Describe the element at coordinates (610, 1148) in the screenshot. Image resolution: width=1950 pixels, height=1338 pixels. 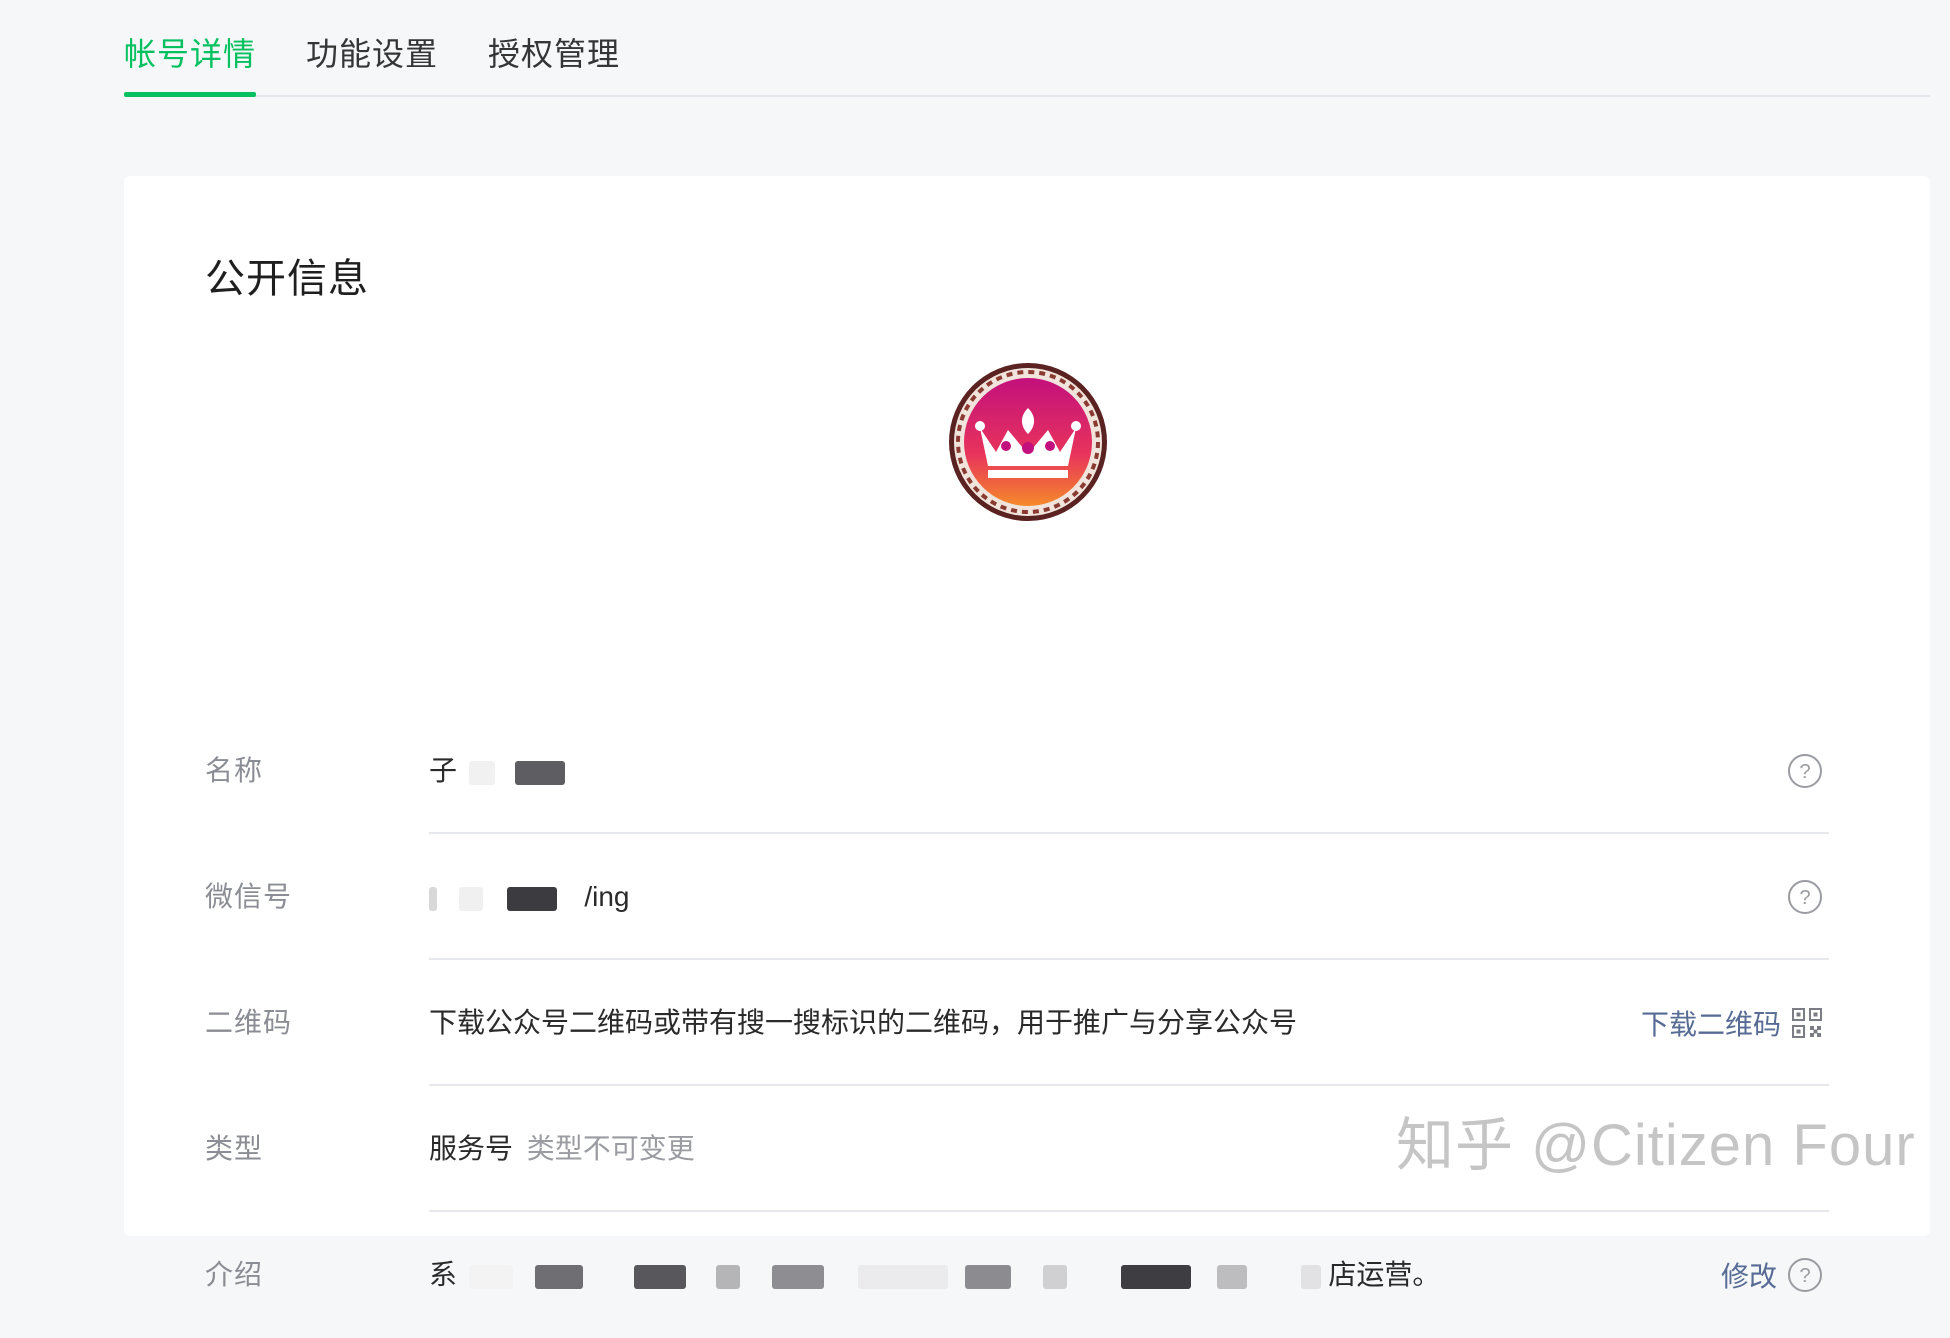
I see `type-note: 类型不可变更` at that location.